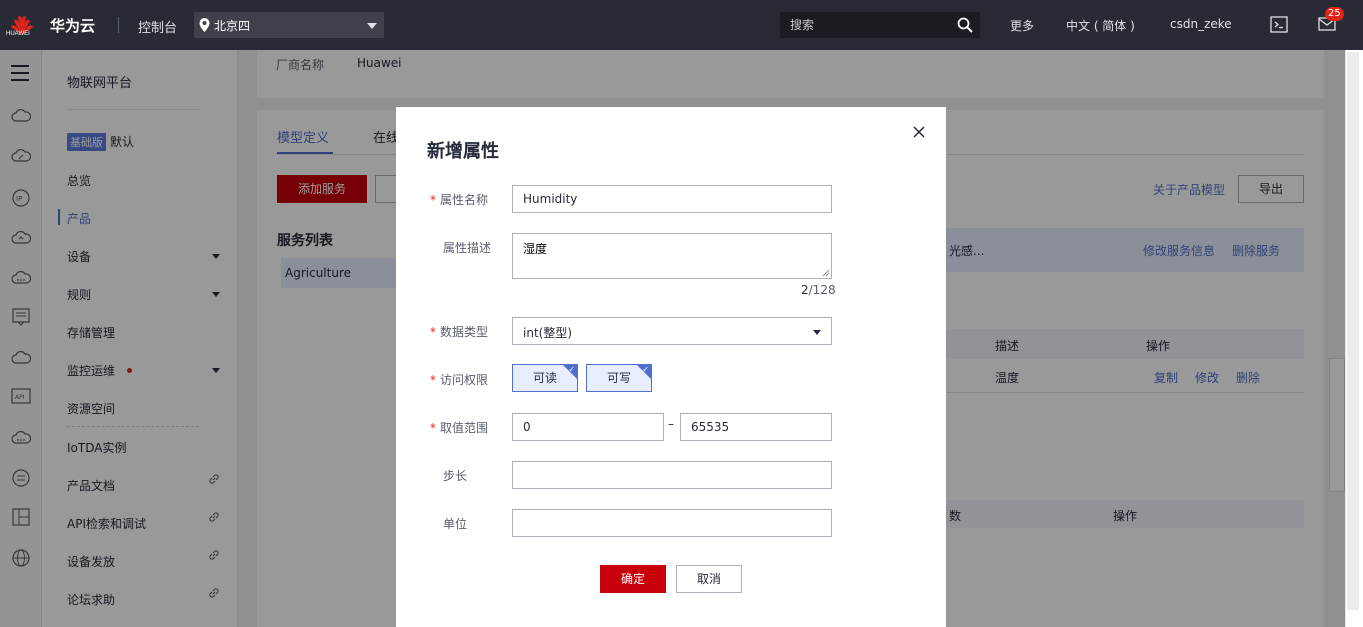 The width and height of the screenshot is (1363, 627). Describe the element at coordinates (1353, 331) in the screenshot. I see `scrollbar-thumb` at that location.